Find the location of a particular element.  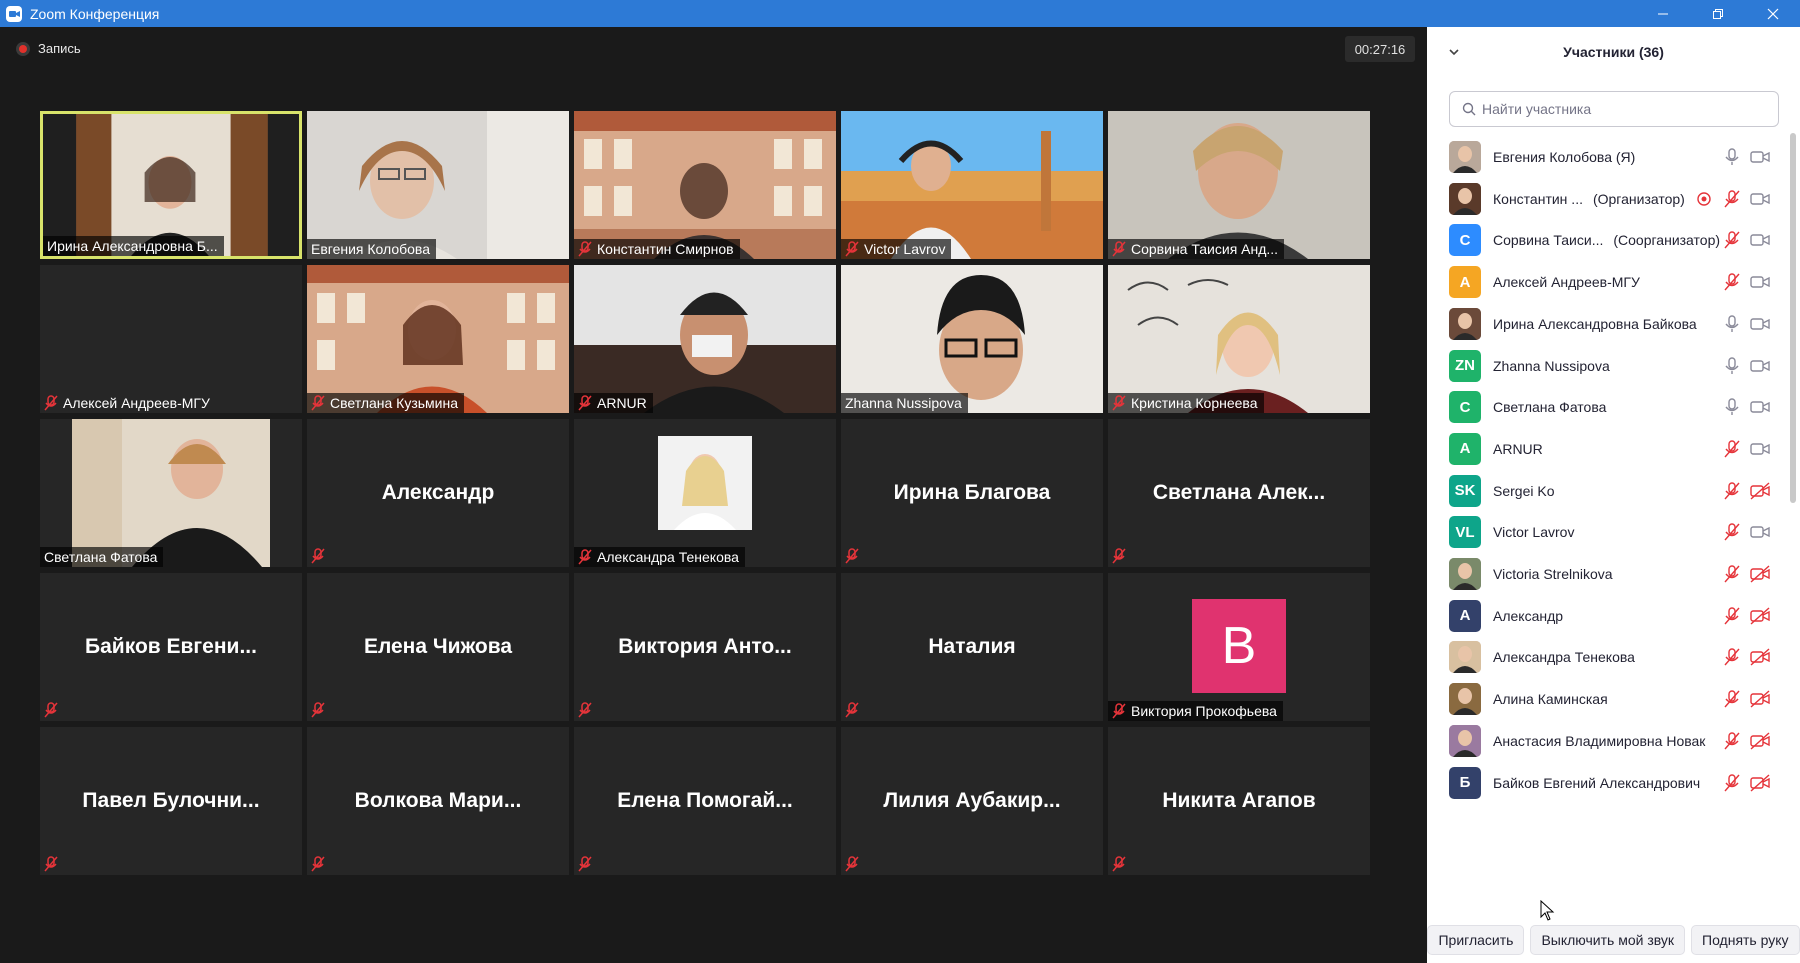

window-title: Zoom Конференция is located at coordinates (95, 13).